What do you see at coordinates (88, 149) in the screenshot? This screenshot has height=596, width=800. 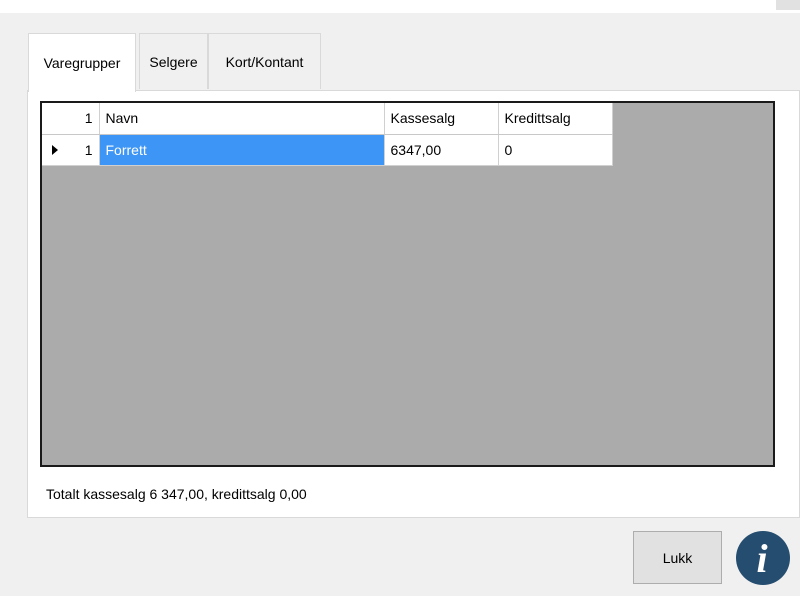 I see `row-number: 1` at bounding box center [88, 149].